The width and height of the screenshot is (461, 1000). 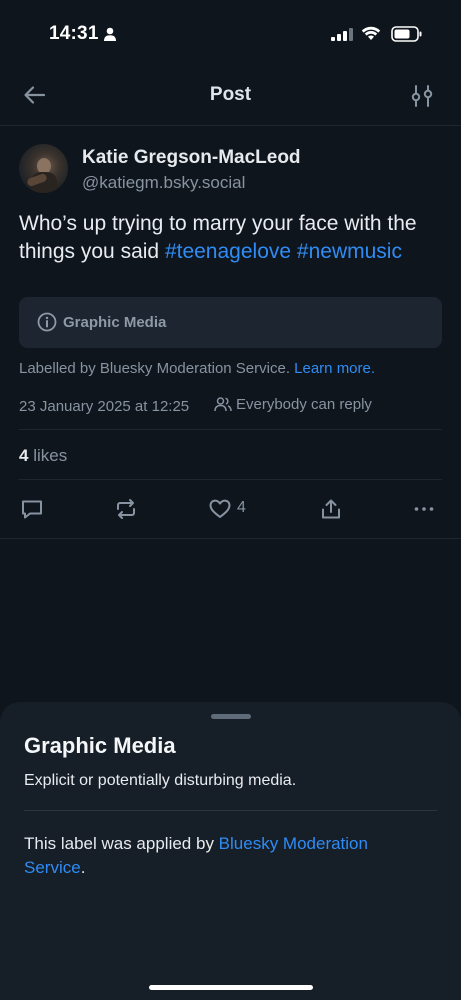 I want to click on post-header: Post, so click(x=230, y=96).